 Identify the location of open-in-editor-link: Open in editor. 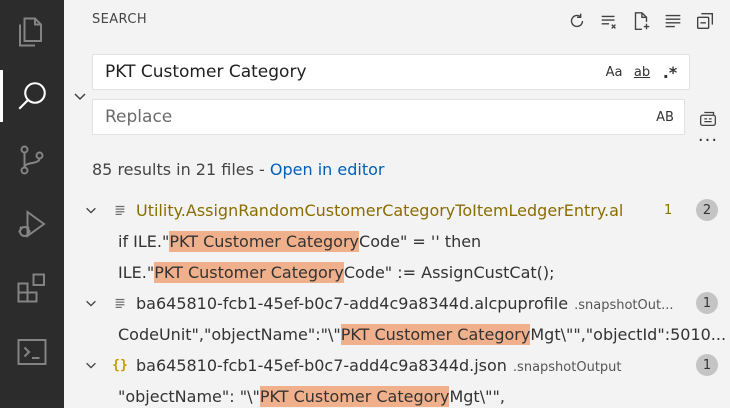
(327, 169).